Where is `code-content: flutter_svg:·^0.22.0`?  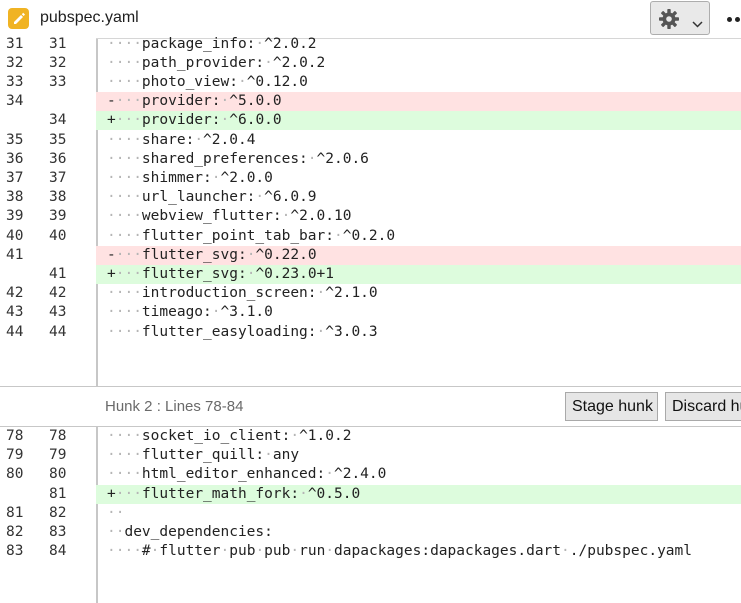 code-content: flutter_svg:·^0.22.0 is located at coordinates (229, 254).